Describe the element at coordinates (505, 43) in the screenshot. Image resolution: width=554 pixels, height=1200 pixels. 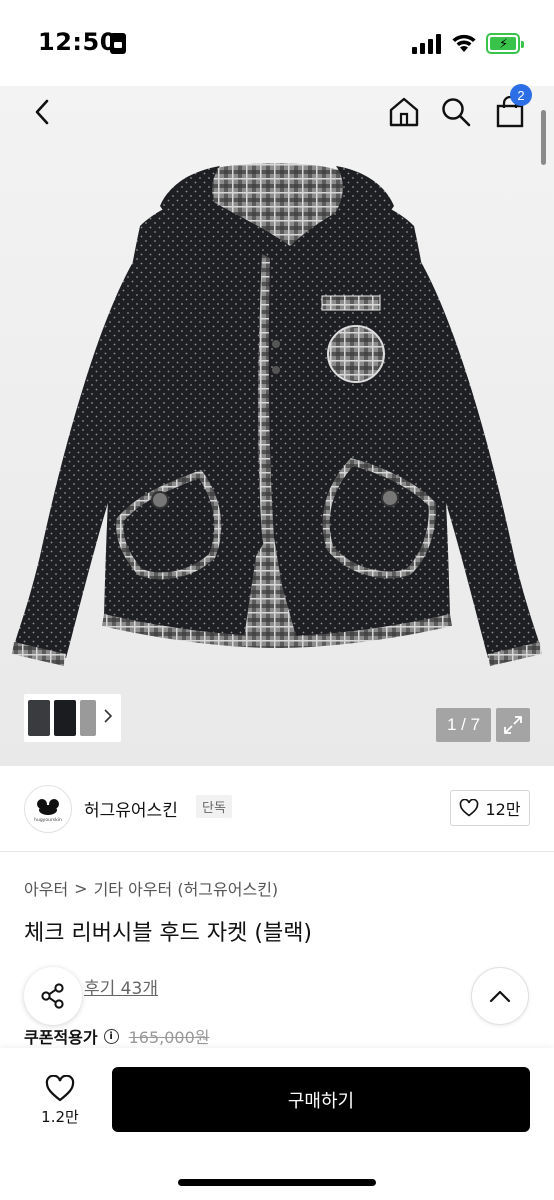
I see `battery-icon: ⚡` at that location.